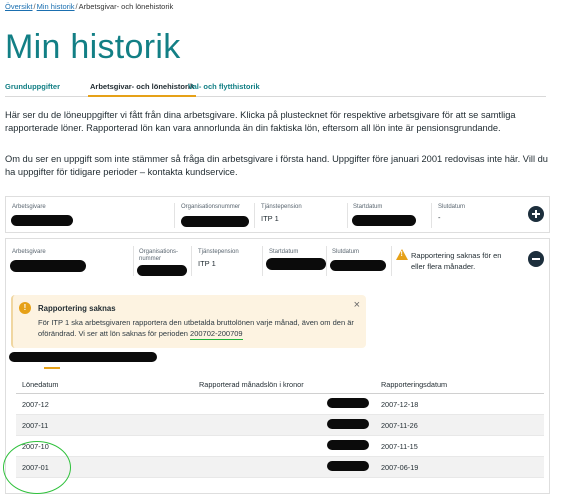 The image size is (561, 499). Describe the element at coordinates (439, 217) in the screenshot. I see `end-date-value: -` at that location.